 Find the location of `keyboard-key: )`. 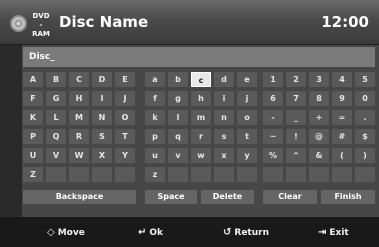

keyboard-key: ) is located at coordinates (365, 155).